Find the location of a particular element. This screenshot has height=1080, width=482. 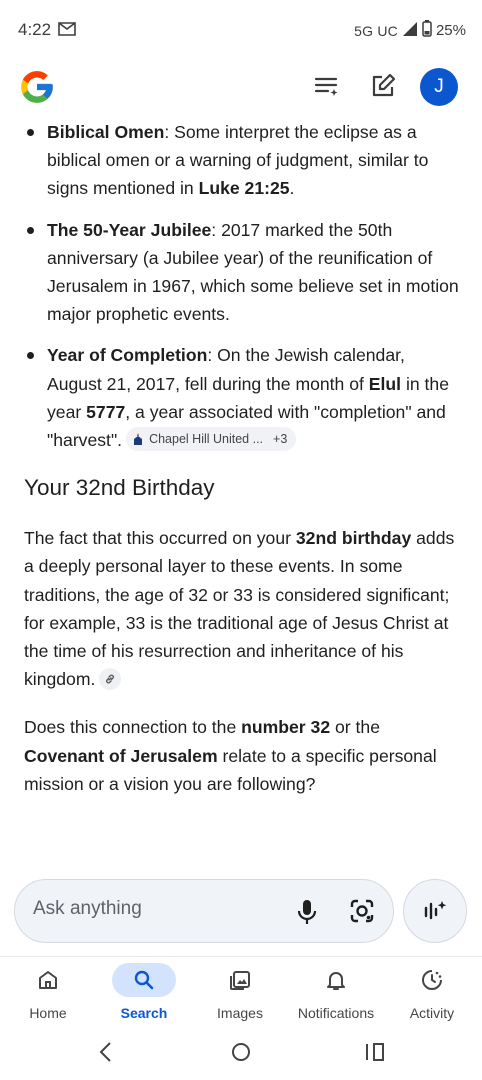

nav-images: Images is located at coordinates (240, 992).